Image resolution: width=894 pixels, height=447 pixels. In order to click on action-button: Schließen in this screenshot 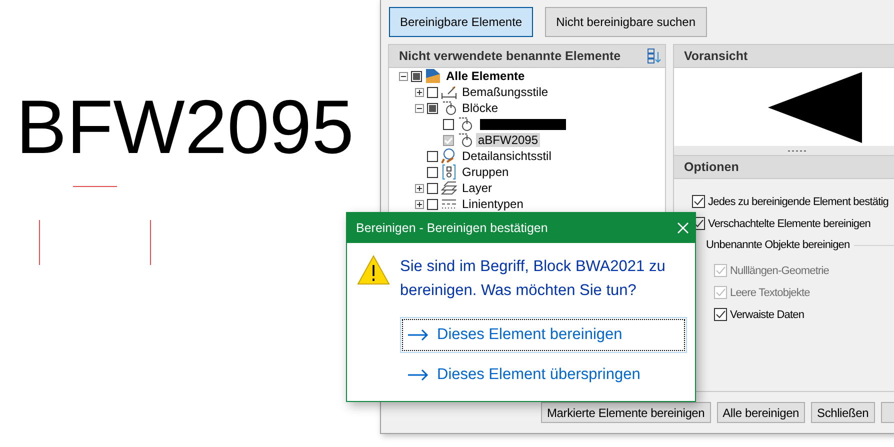, I will do `click(843, 412)`.